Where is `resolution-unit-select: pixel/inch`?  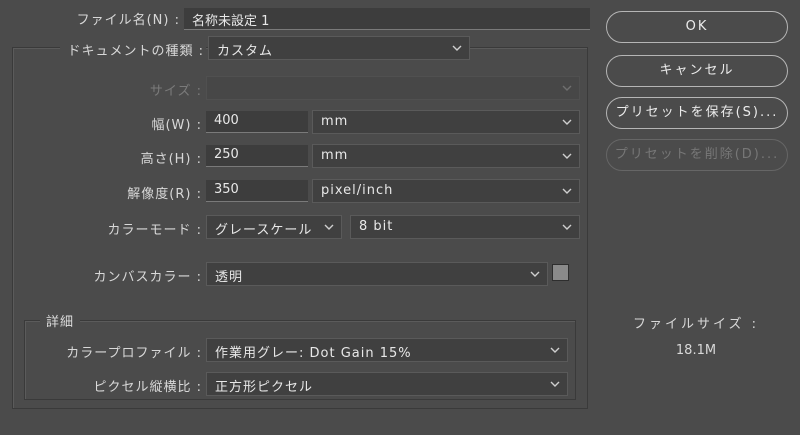
resolution-unit-select: pixel/inch is located at coordinates (446, 191).